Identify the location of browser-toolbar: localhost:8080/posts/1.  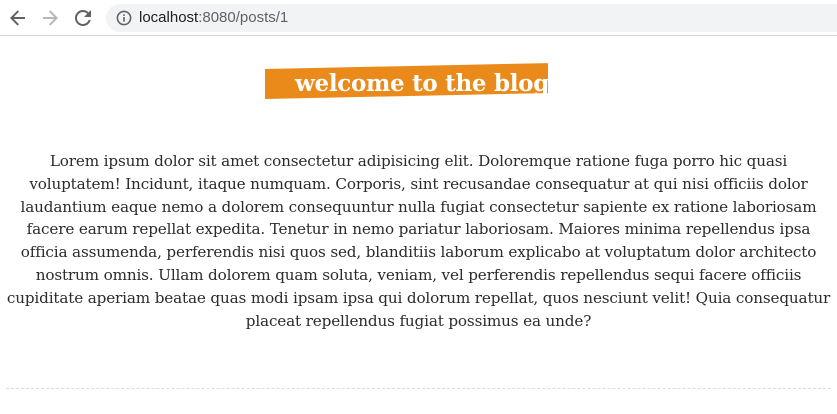
(418, 18).